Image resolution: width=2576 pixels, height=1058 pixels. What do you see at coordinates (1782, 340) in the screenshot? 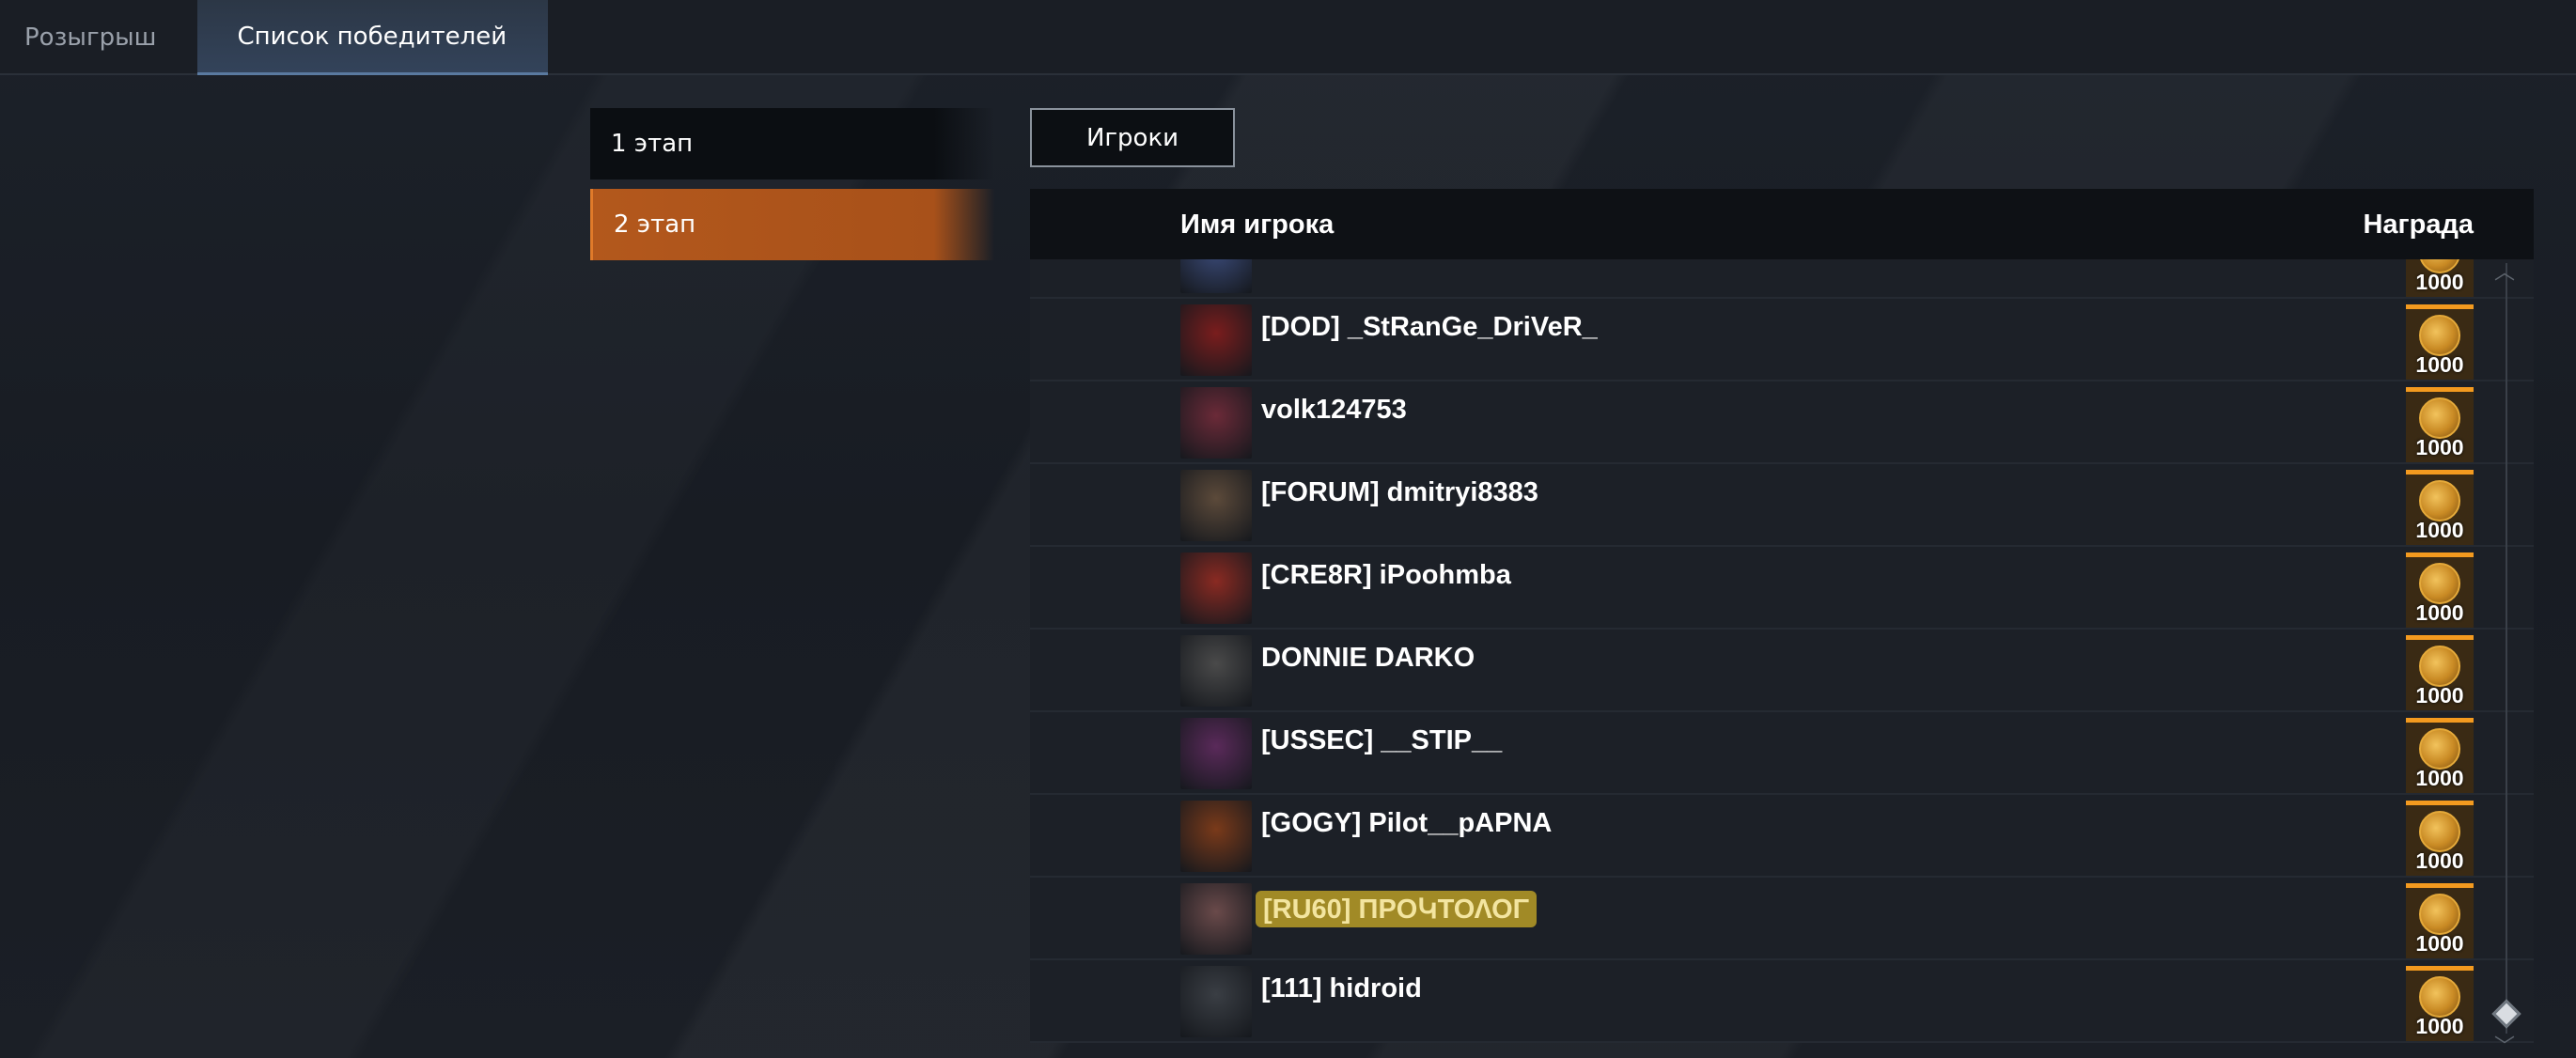
I see `table-row: [DOD] _StRanGe_DriVeR_ 1000` at bounding box center [1782, 340].